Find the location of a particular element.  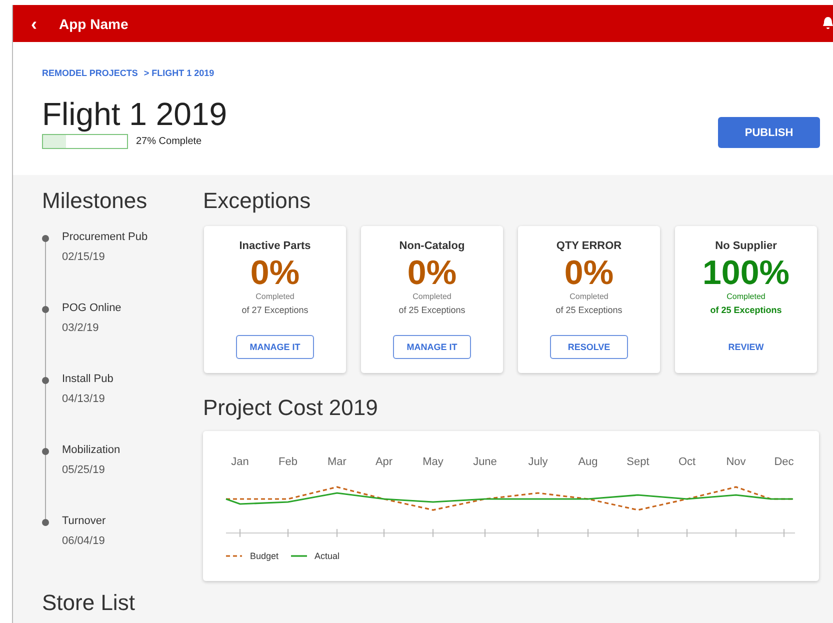

card-title: Inactive Parts is located at coordinates (275, 246).